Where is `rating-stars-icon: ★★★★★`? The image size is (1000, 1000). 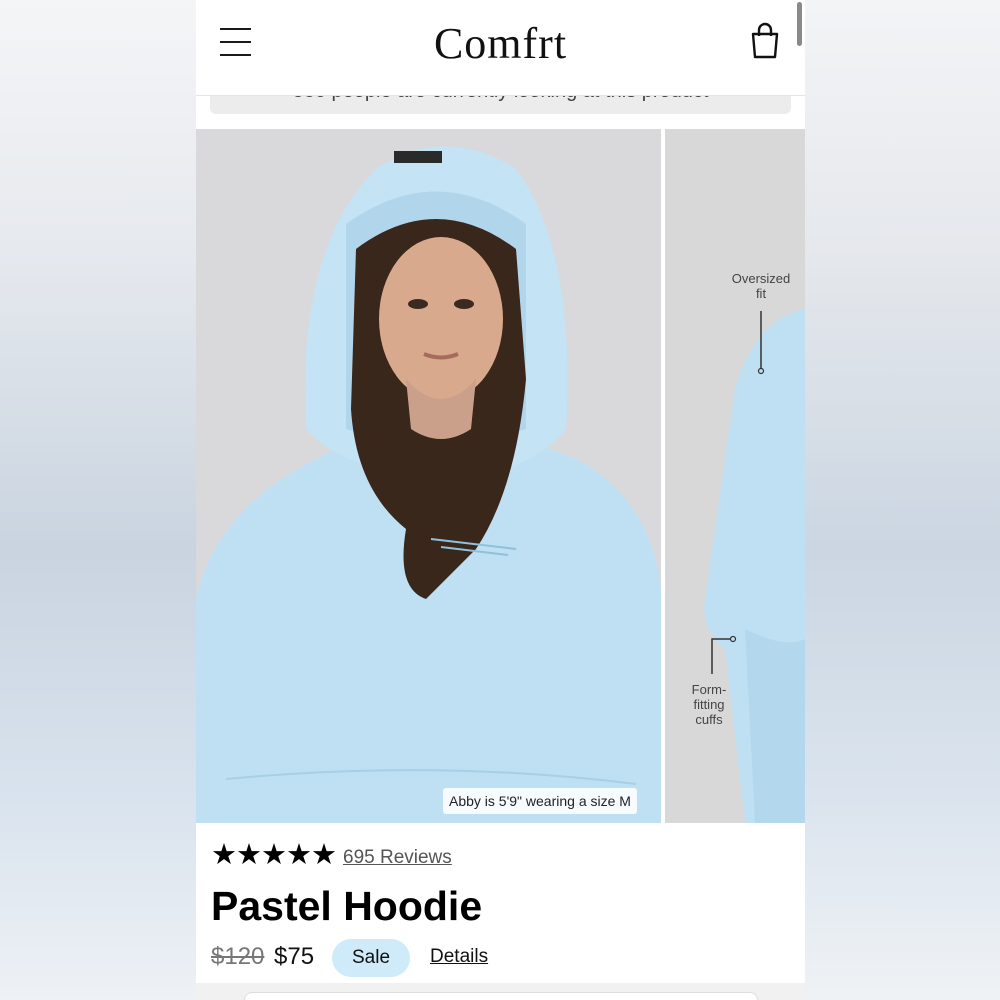 rating-stars-icon: ★★★★★ is located at coordinates (274, 855).